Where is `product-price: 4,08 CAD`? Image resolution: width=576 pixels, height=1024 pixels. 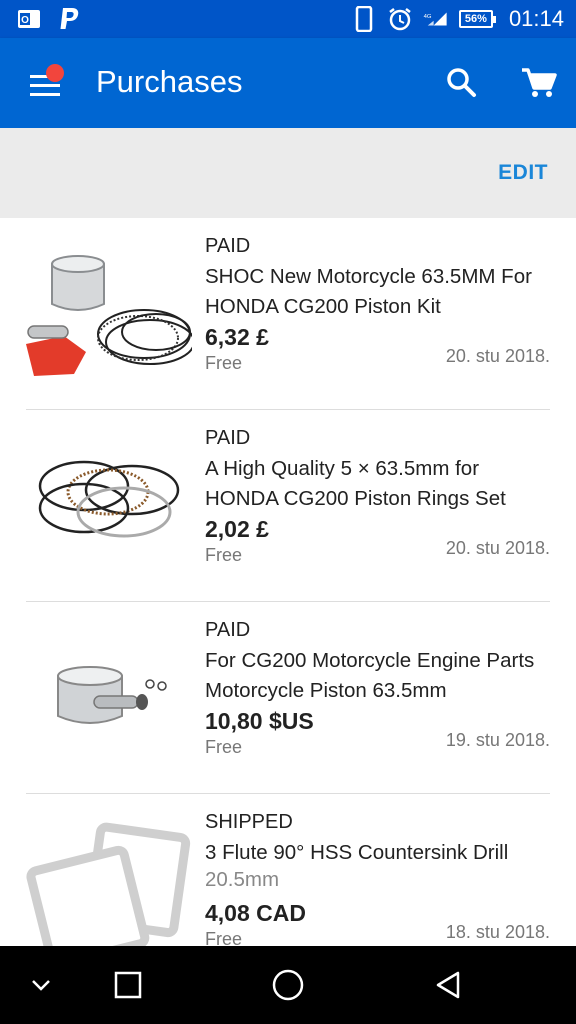 product-price: 4,08 CAD is located at coordinates (255, 913).